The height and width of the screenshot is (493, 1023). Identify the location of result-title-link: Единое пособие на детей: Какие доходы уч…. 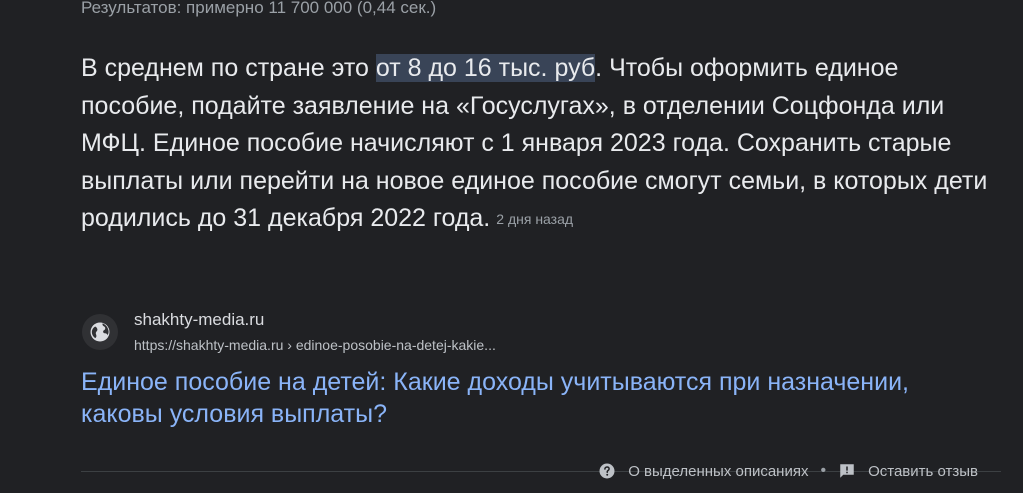
(511, 398).